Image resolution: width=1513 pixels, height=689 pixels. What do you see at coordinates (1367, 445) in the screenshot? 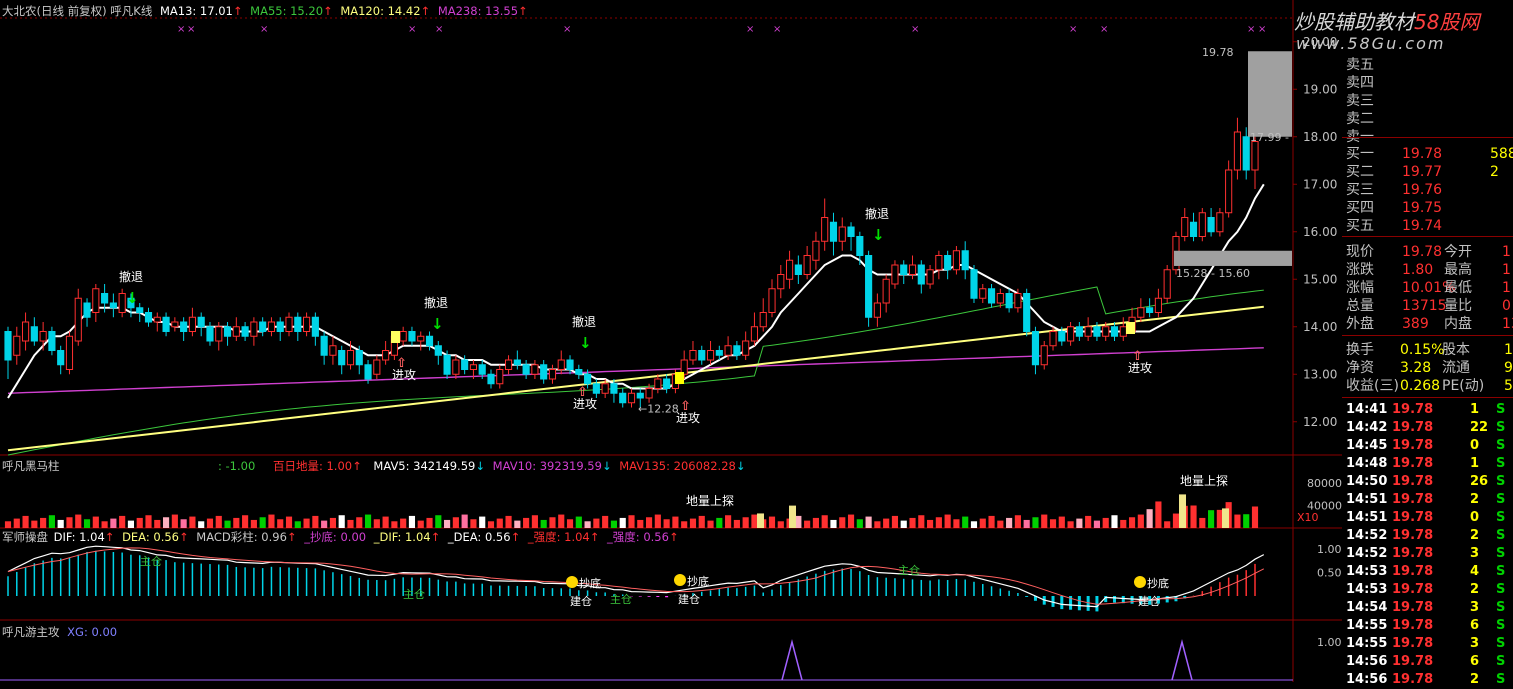
I see `tick-time: 14:45` at bounding box center [1367, 445].